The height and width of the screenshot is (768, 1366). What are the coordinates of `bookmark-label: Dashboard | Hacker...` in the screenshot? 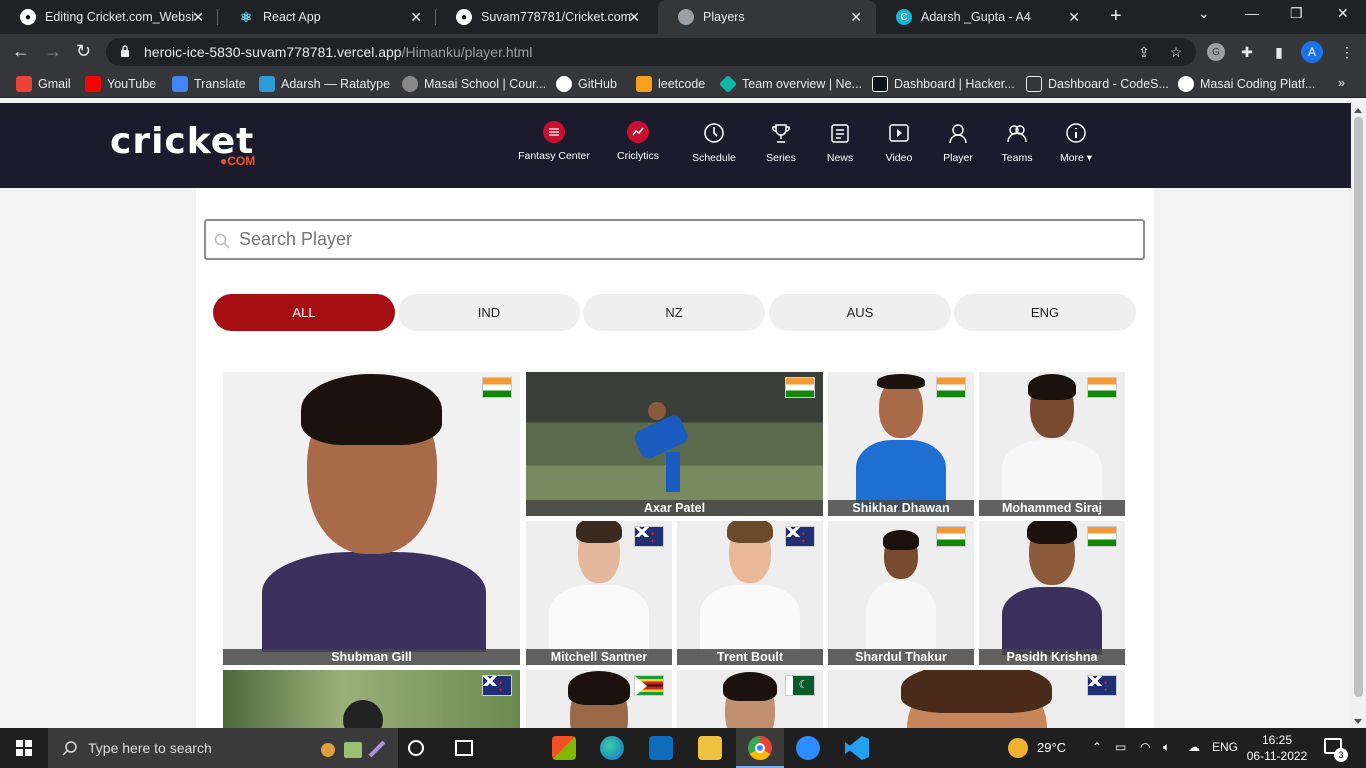 It's located at (954, 84).